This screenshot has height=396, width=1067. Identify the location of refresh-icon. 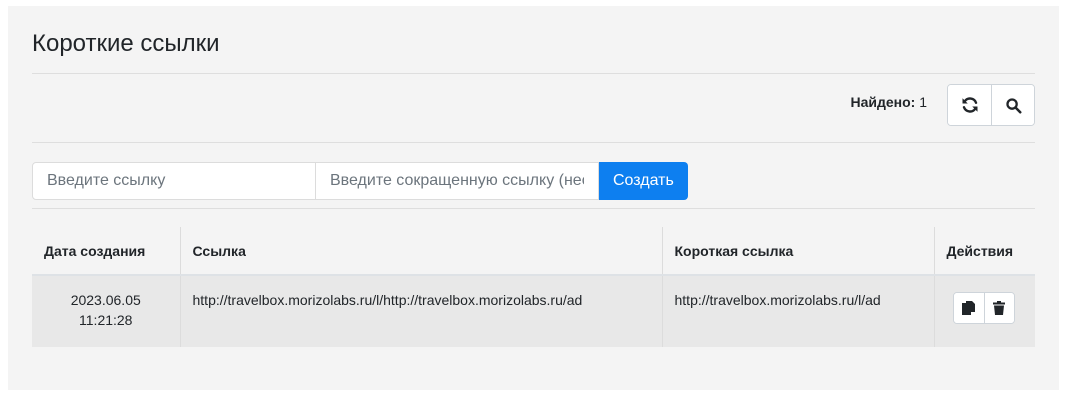
(969, 105).